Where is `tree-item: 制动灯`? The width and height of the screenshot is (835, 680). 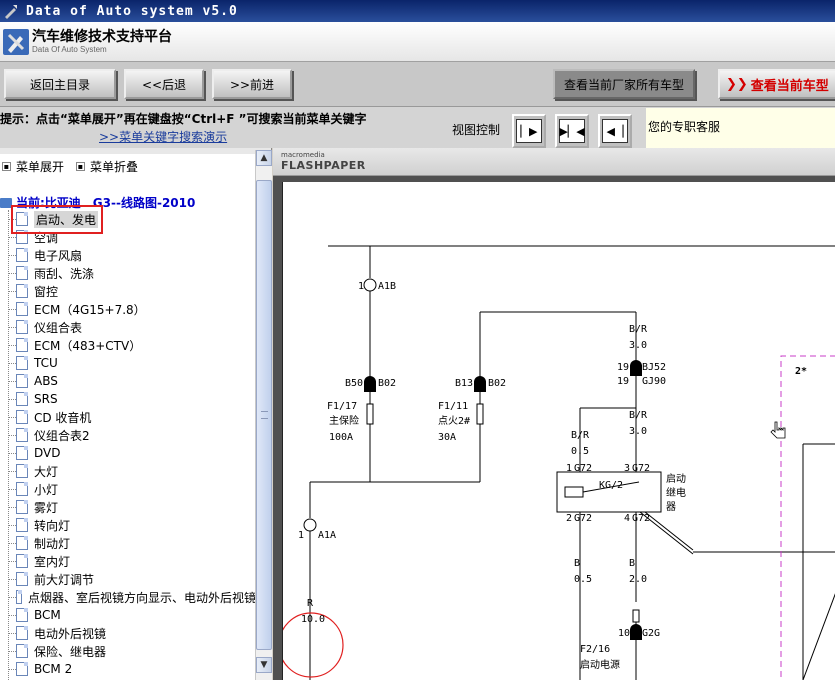
tree-item: 制动灯 is located at coordinates (132, 543).